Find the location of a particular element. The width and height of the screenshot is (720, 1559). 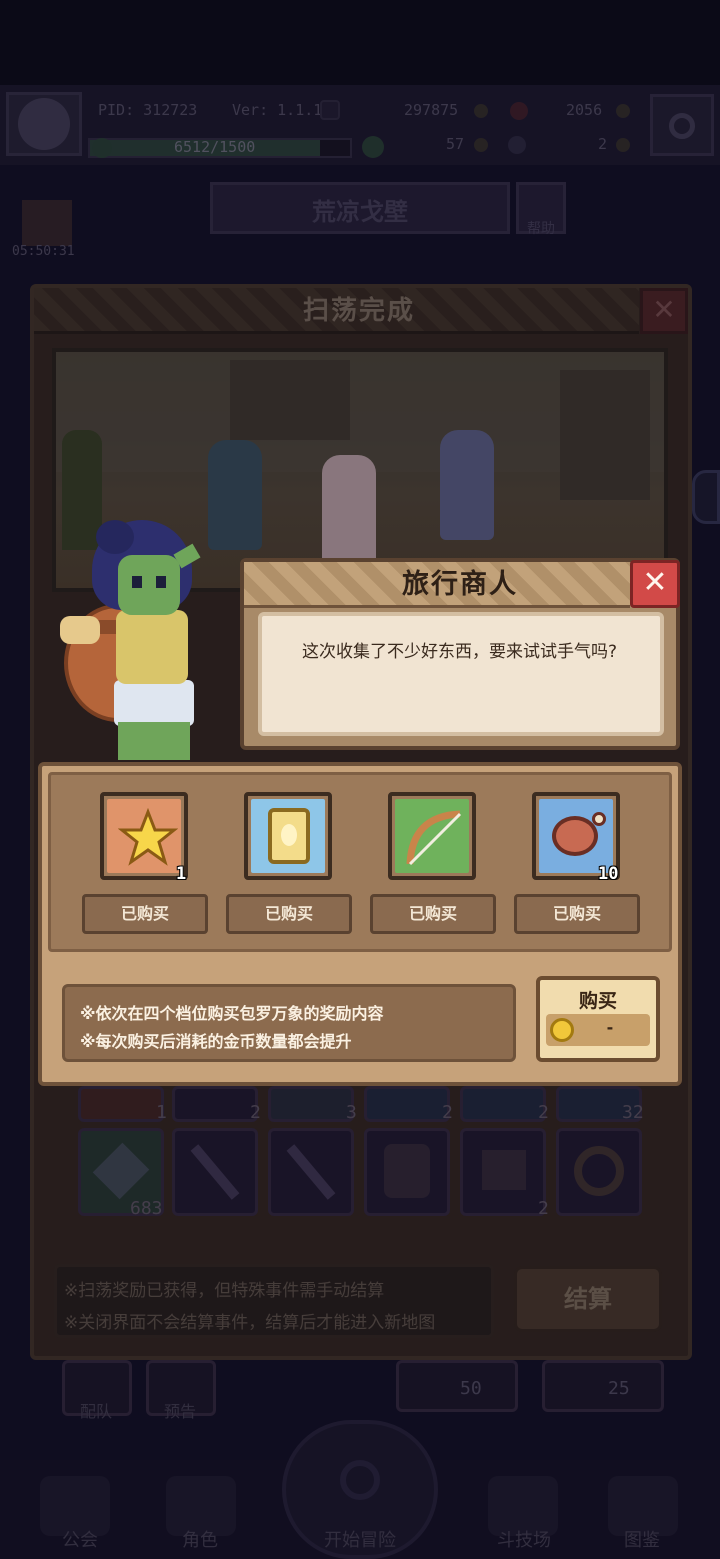

meat-icon is located at coordinates (575, 836).